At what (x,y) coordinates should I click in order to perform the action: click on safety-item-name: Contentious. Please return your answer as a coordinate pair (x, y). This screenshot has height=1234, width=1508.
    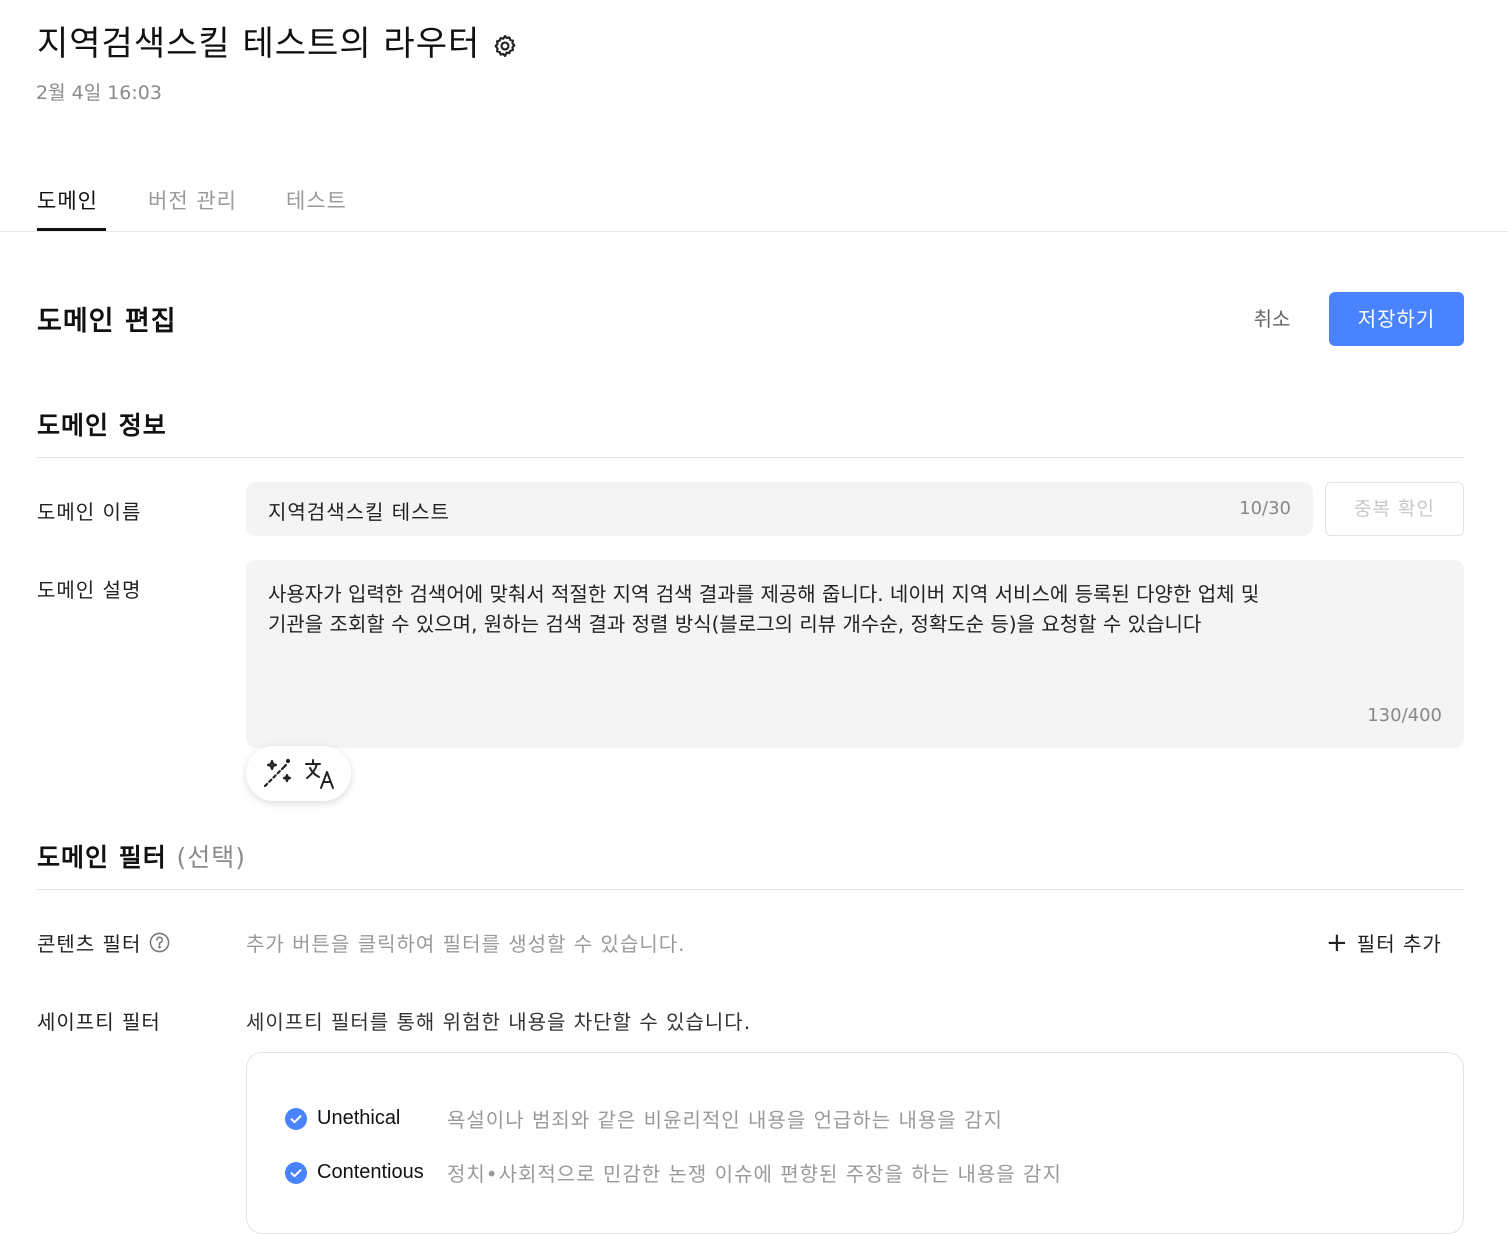
    Looking at the image, I should click on (370, 1172).